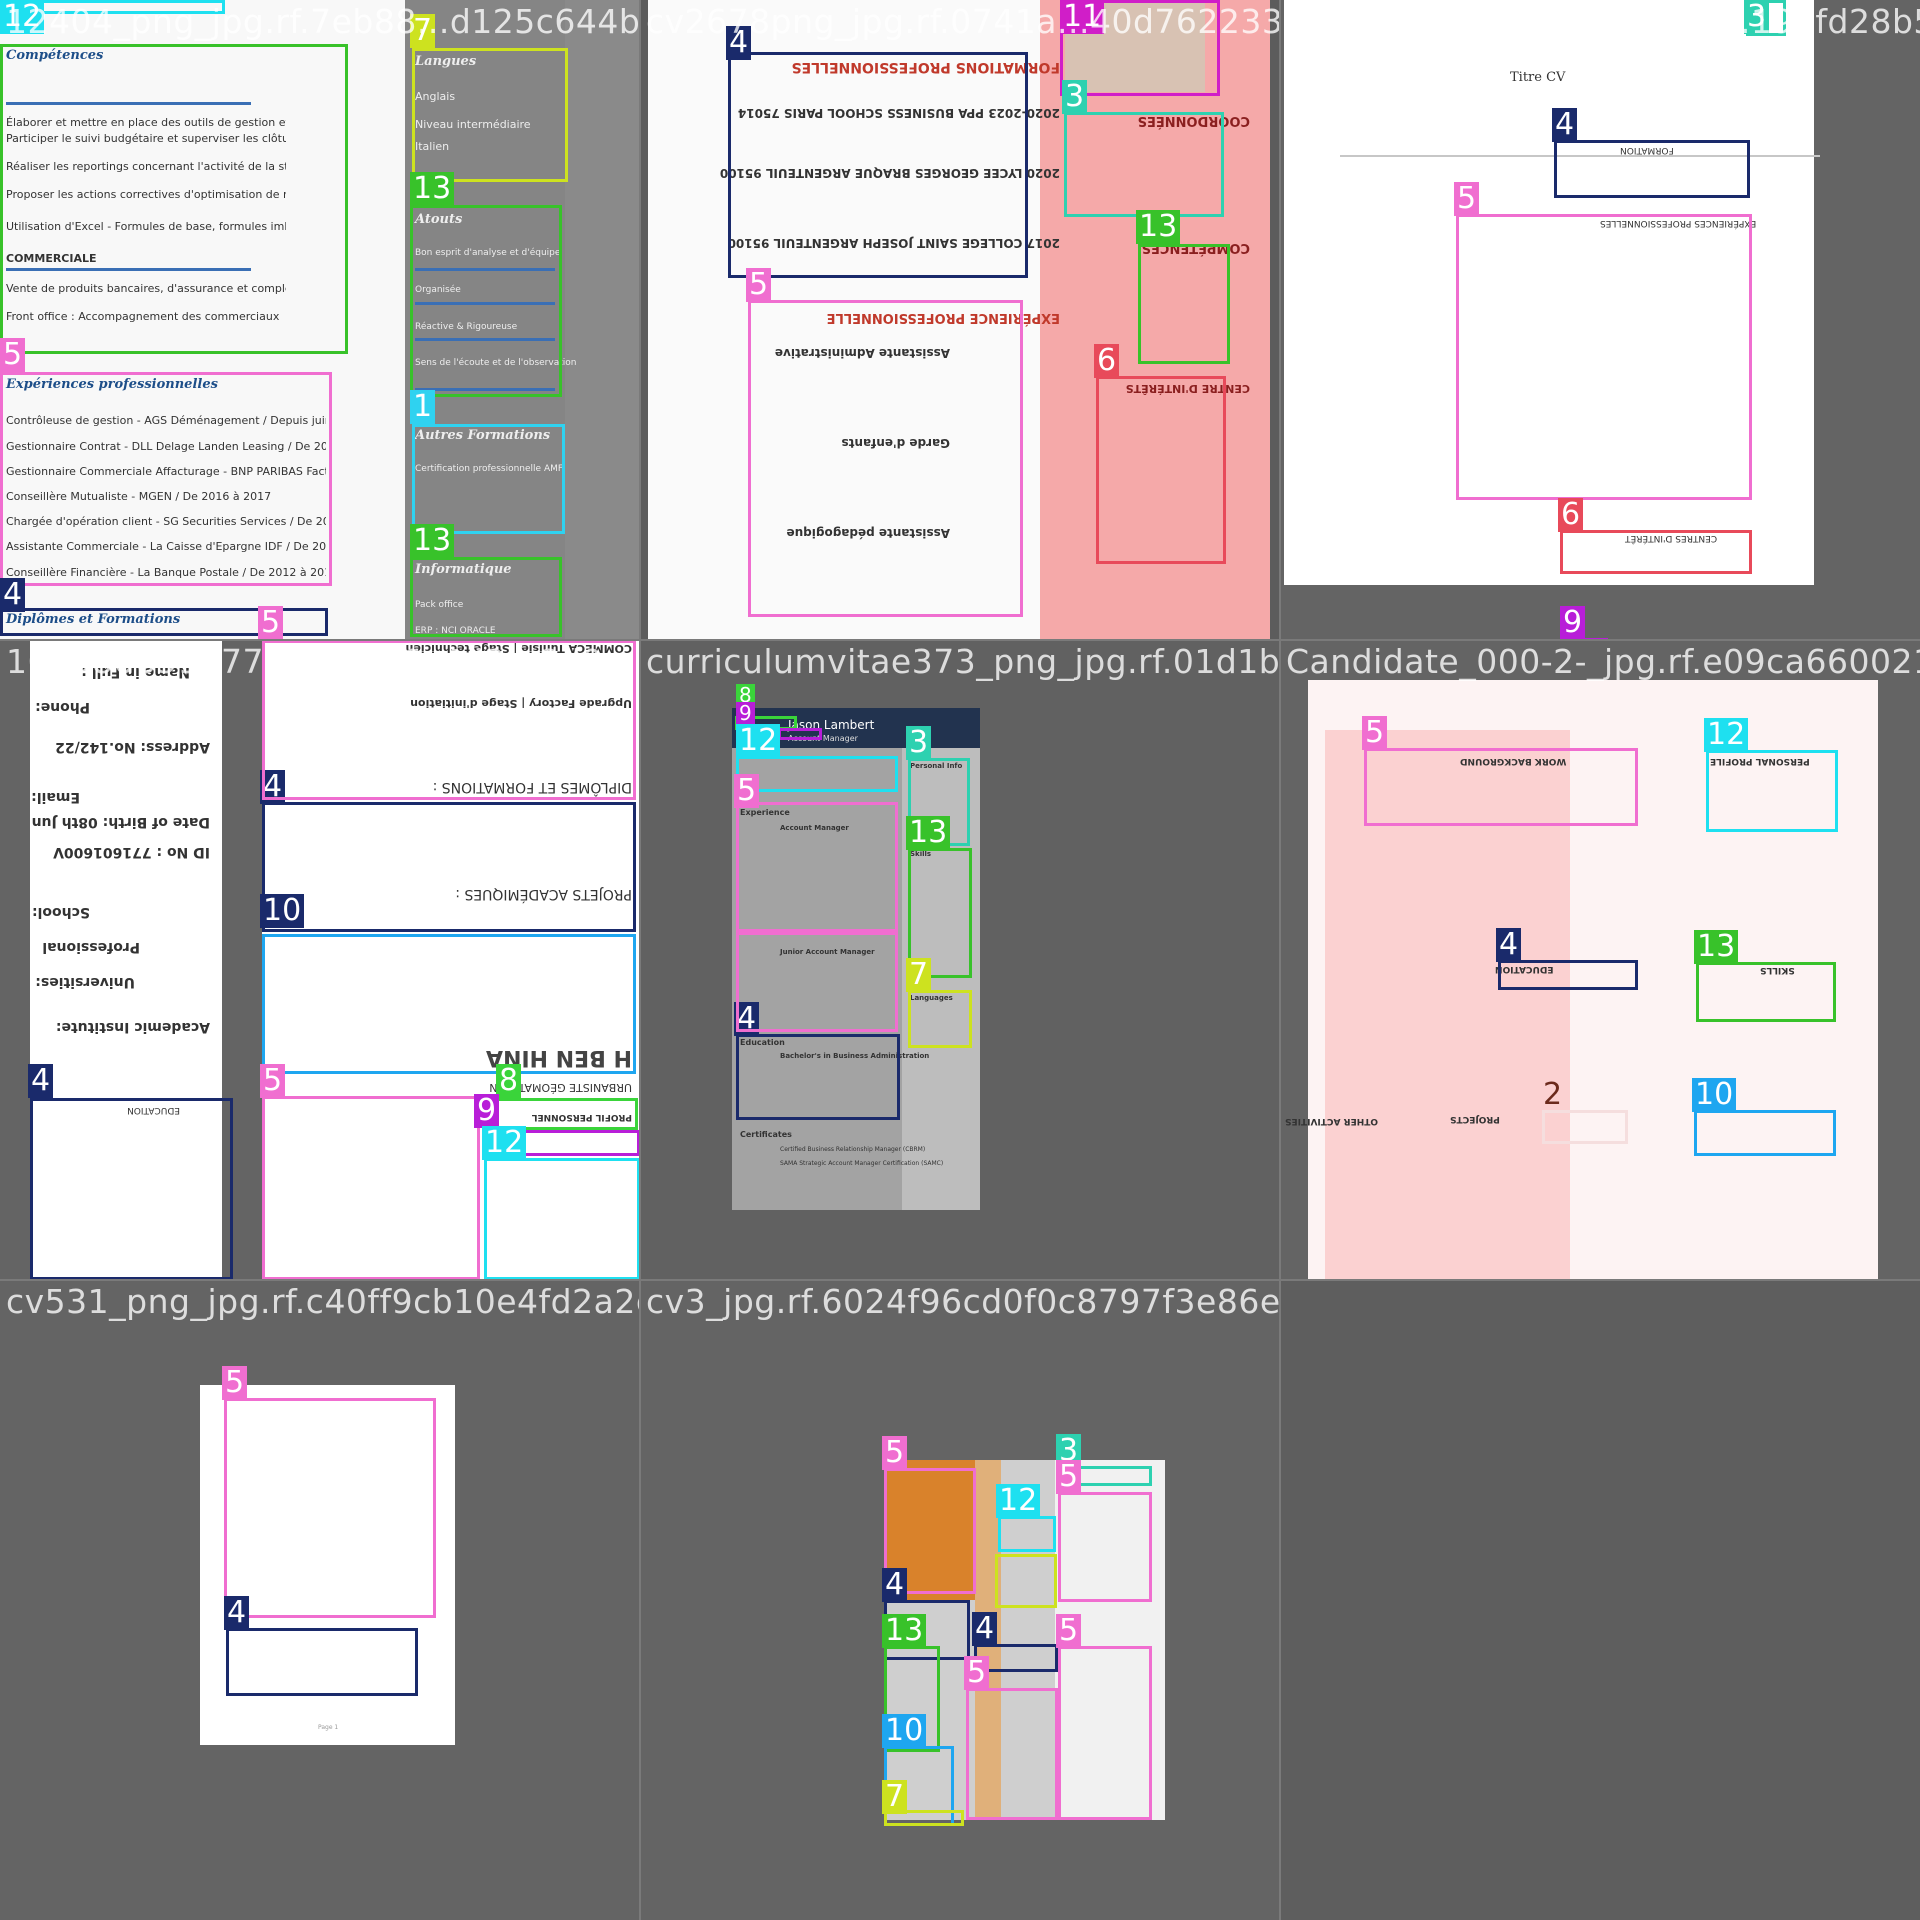 The height and width of the screenshot is (1920, 1920). What do you see at coordinates (1603, 21) in the screenshot?
I see `tile-title: cv342_jpg.rf.39b6e43a06...195fd28b5` at bounding box center [1603, 21].